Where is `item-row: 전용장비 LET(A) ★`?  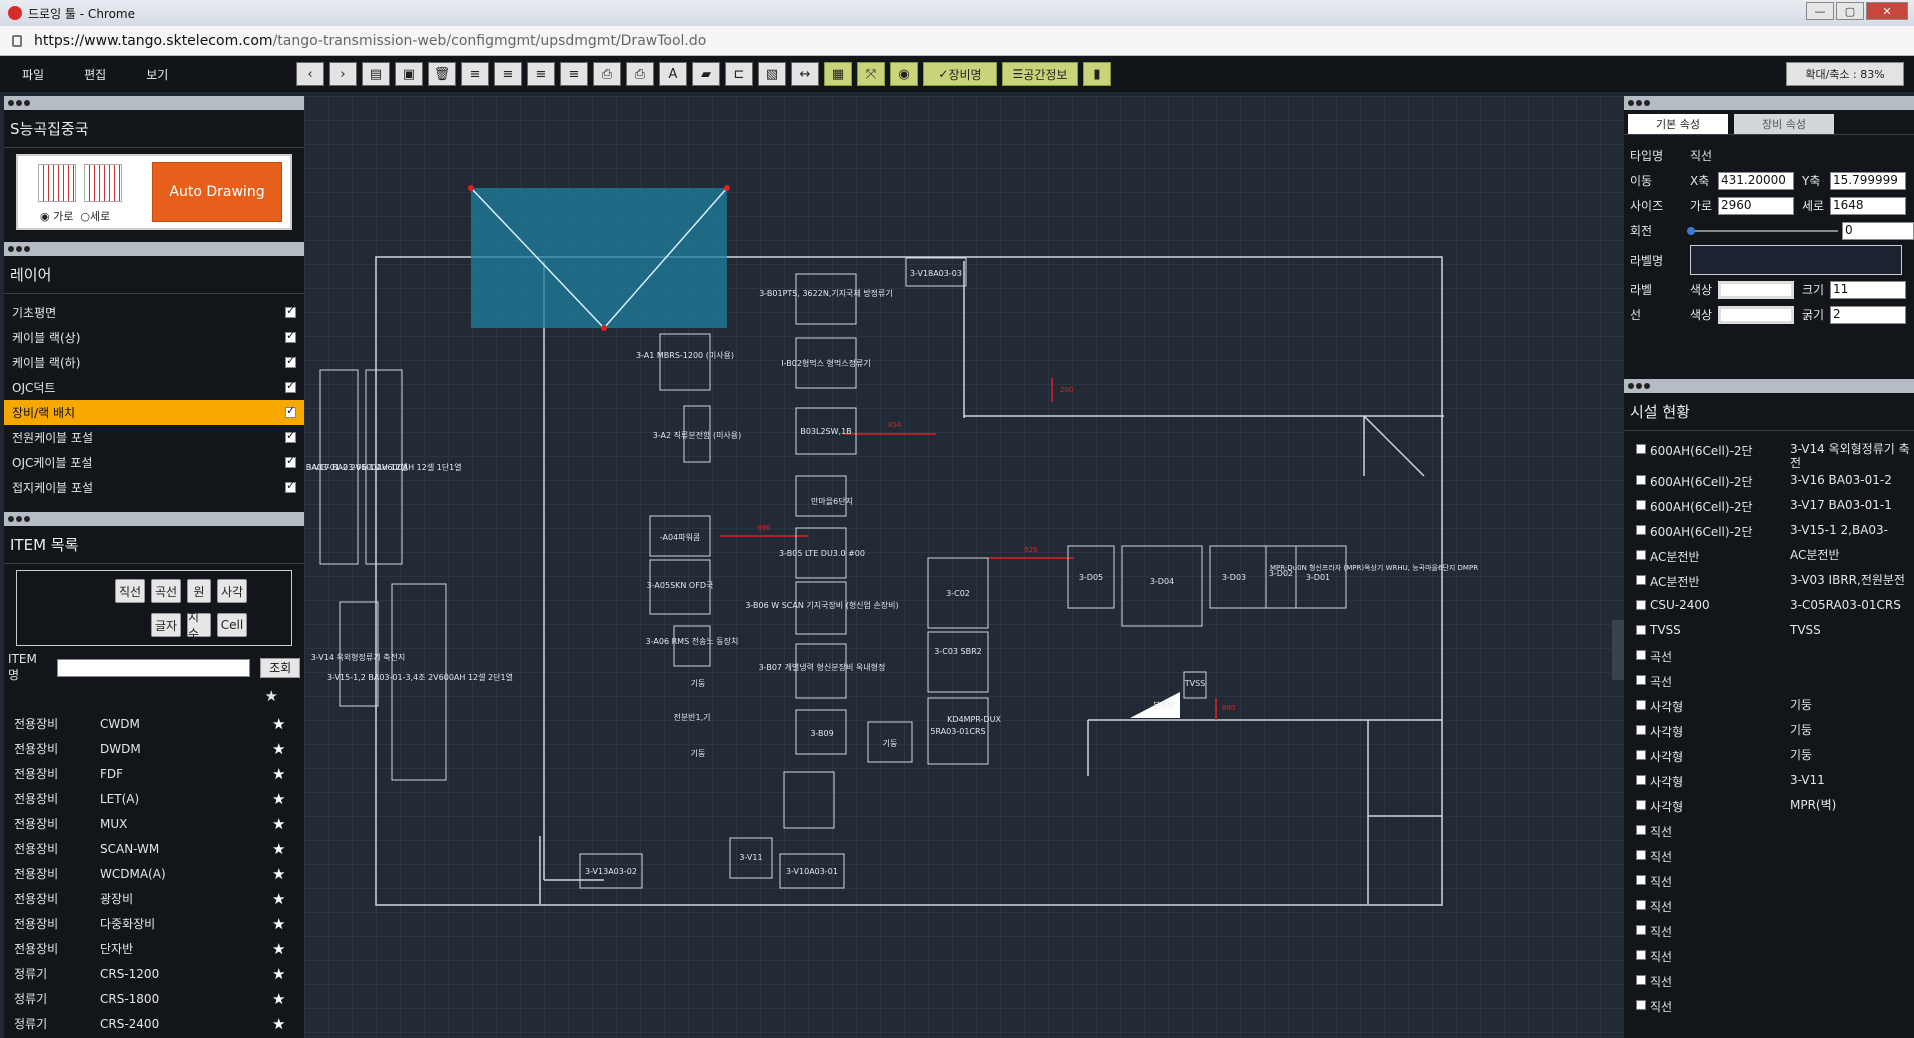
item-row: 전용장비 LET(A) ★ is located at coordinates (154, 798).